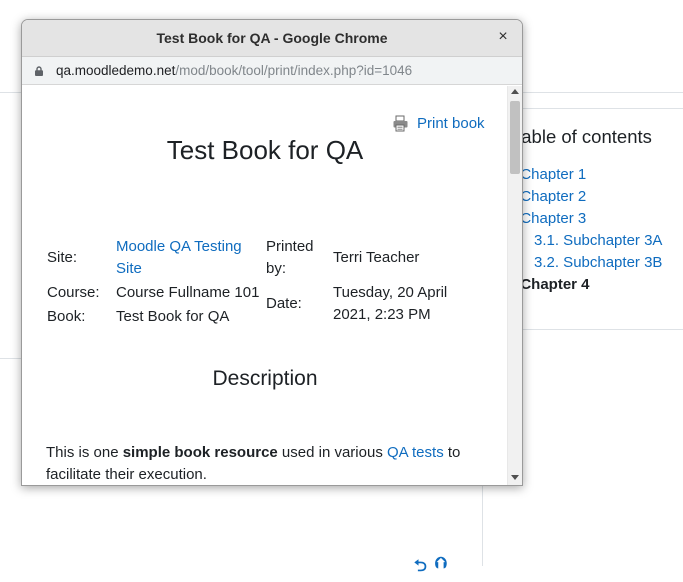  Describe the element at coordinates (173, 316) in the screenshot. I see `book-value: Test Book for QA` at that location.